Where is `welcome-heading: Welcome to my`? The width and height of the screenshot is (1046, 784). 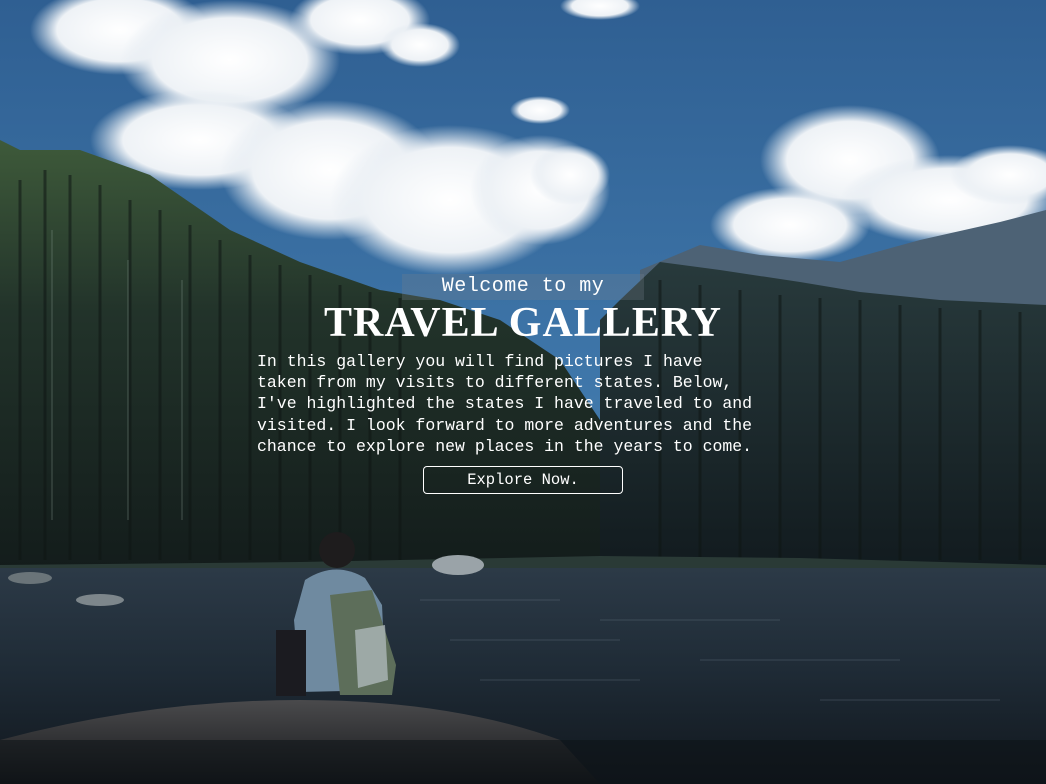 welcome-heading: Welcome to my is located at coordinates (523, 287).